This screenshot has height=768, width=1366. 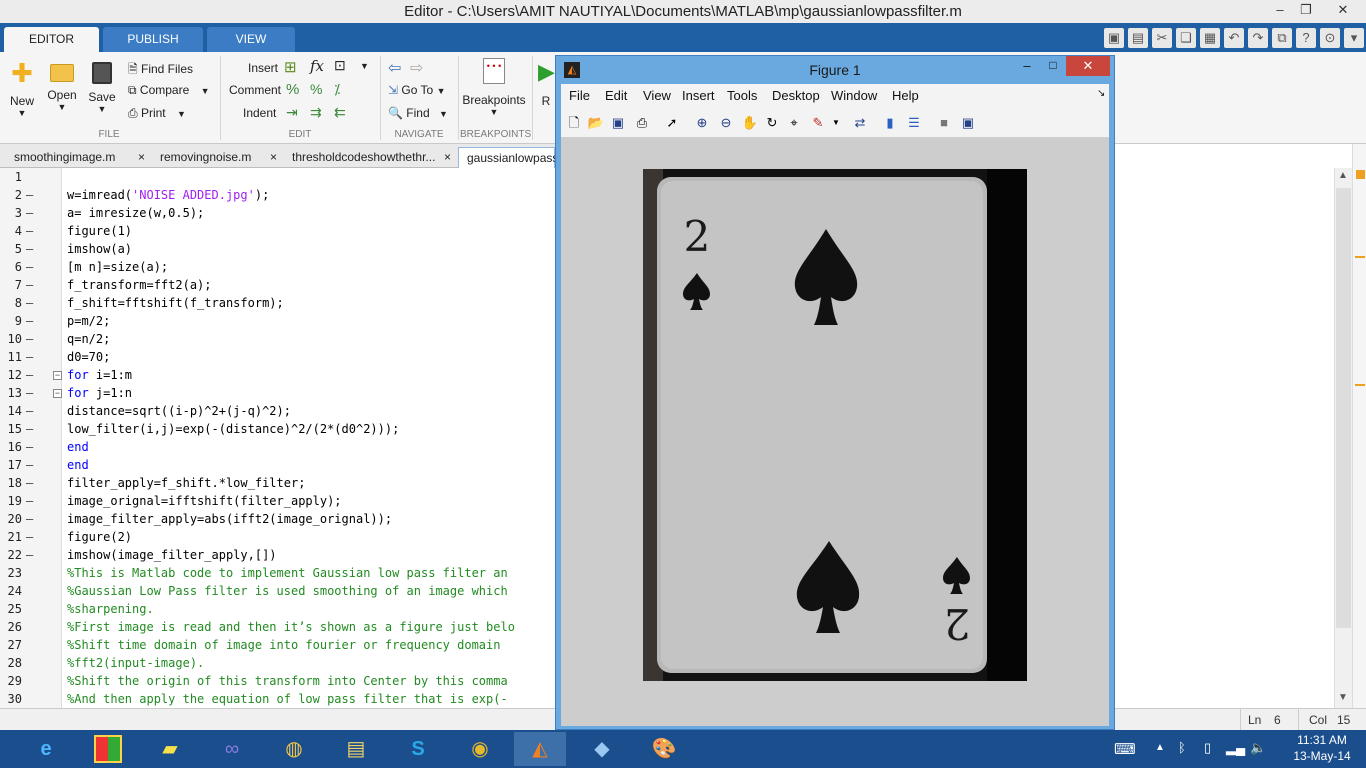 I want to click on menu-tools: Tools, so click(x=742, y=95).